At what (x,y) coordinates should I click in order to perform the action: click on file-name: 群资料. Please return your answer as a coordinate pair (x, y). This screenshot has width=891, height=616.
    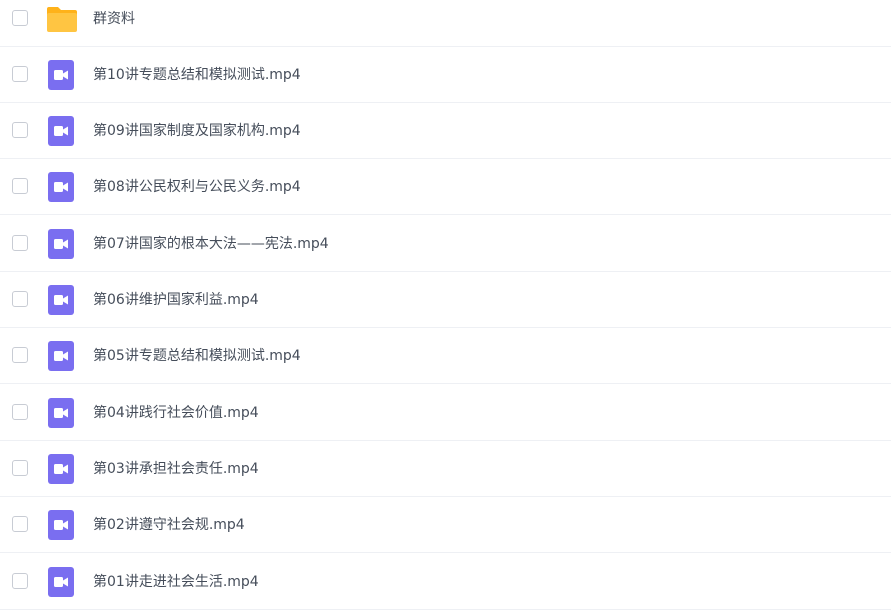
    Looking at the image, I should click on (114, 18).